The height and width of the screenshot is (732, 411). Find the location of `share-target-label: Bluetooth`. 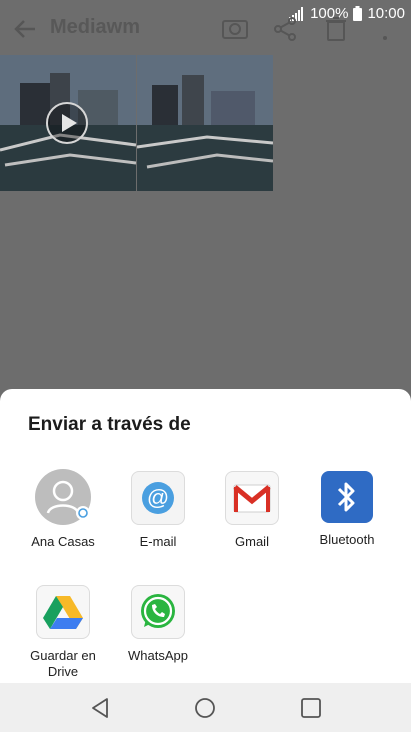

share-target-label: Bluetooth is located at coordinates (347, 539).